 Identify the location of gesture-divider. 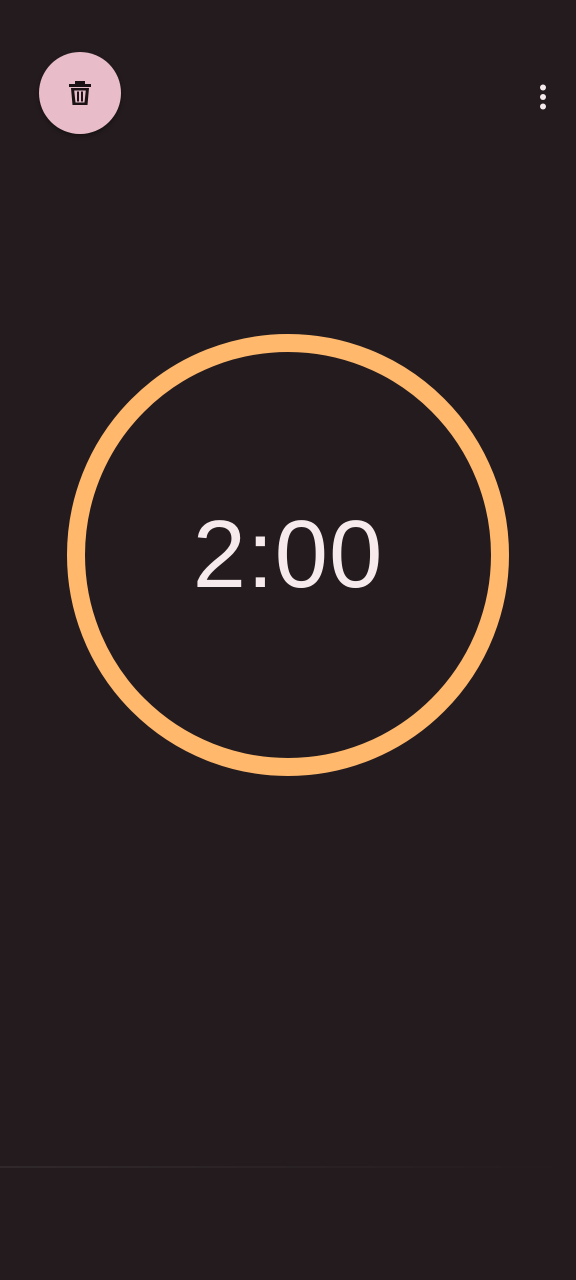
(288, 1167).